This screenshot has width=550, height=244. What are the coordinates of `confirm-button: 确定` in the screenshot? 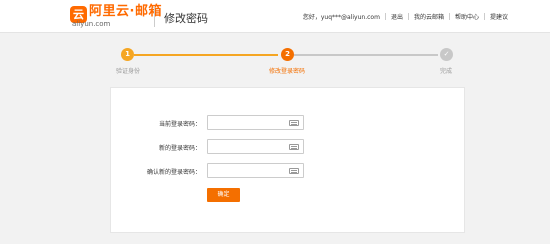 It's located at (223, 195).